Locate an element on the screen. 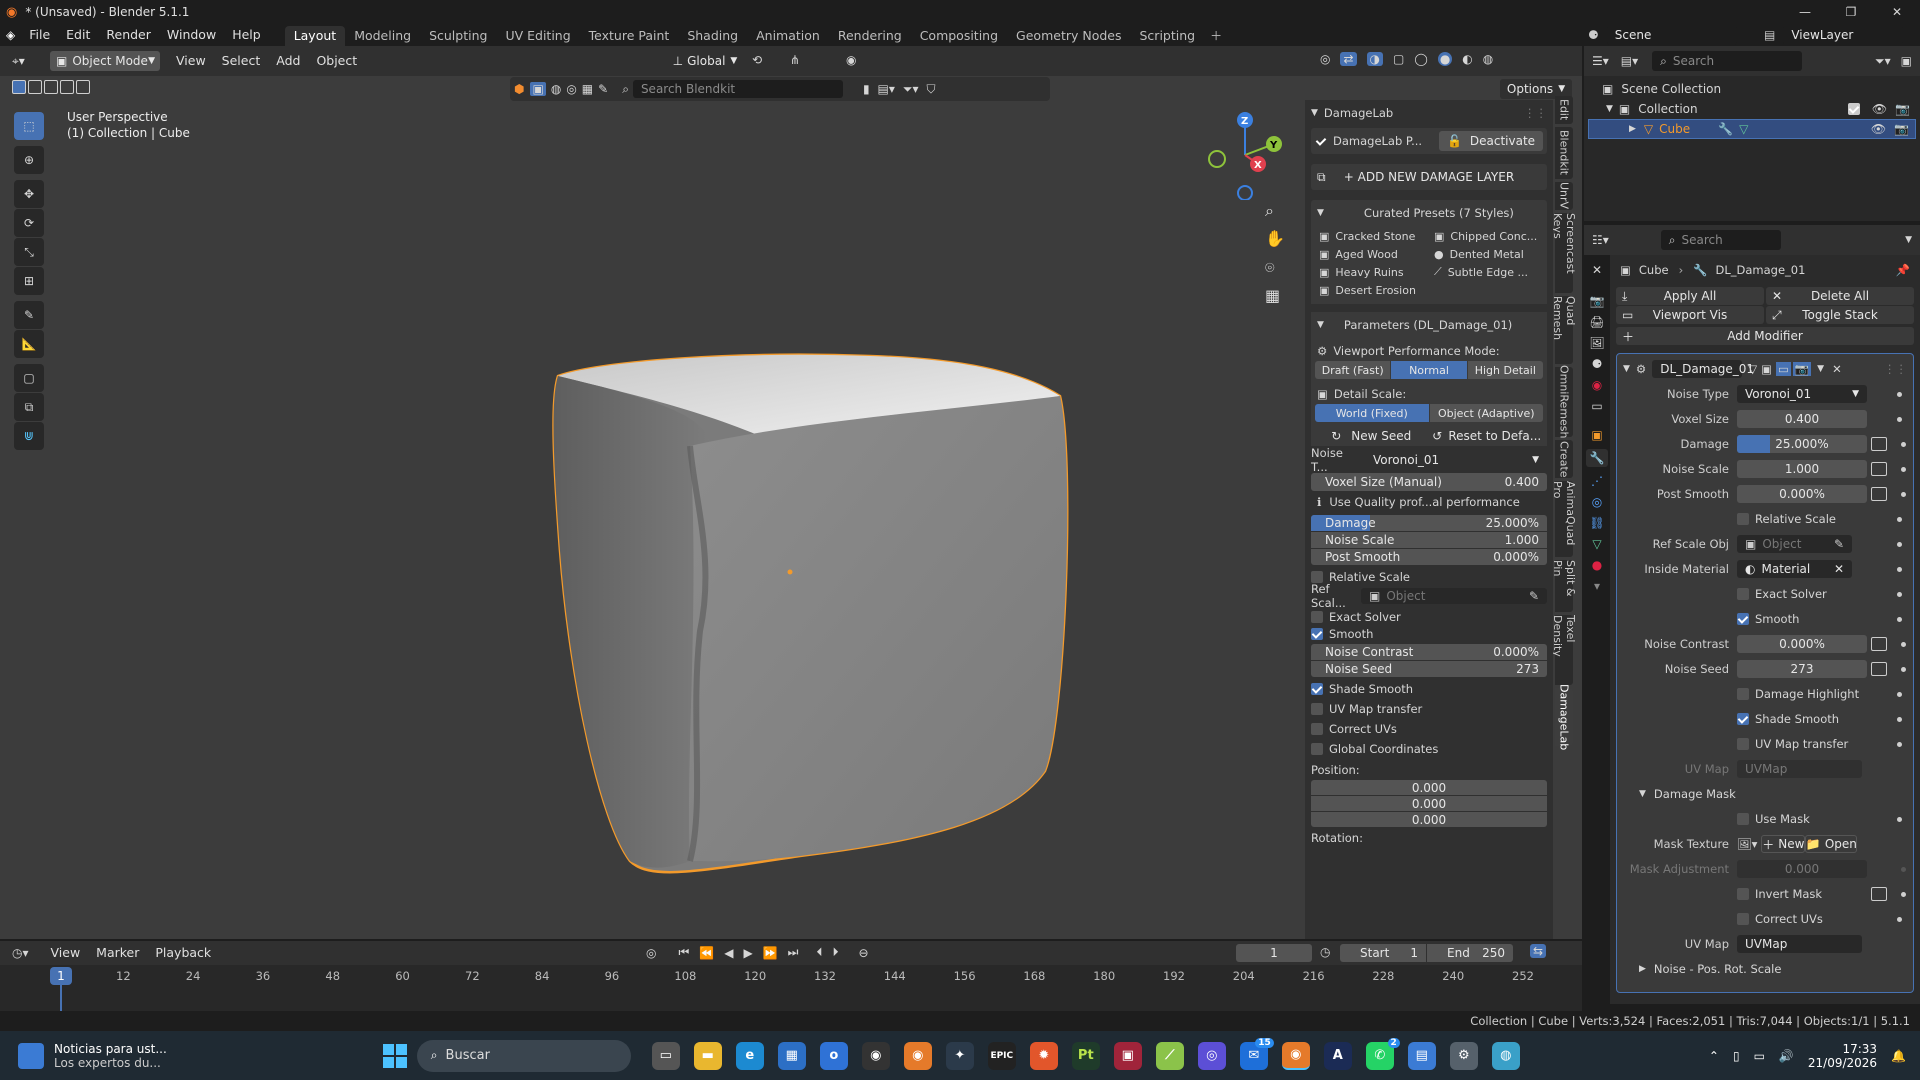 This screenshot has height=1080, width=1920. maximize-icon: ❐ is located at coordinates (1851, 12).